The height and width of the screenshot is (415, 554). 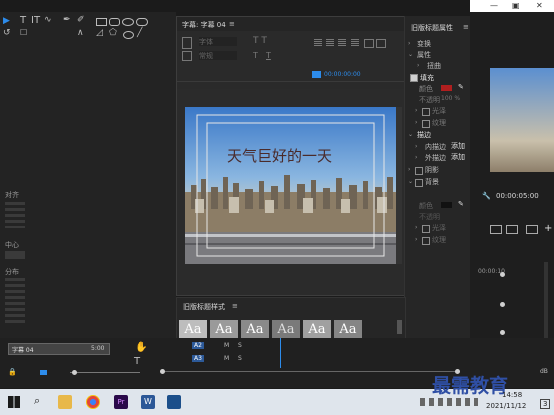 What do you see at coordinates (6, 21) in the screenshot?
I see `selection-tool-icon: ▶` at bounding box center [6, 21].